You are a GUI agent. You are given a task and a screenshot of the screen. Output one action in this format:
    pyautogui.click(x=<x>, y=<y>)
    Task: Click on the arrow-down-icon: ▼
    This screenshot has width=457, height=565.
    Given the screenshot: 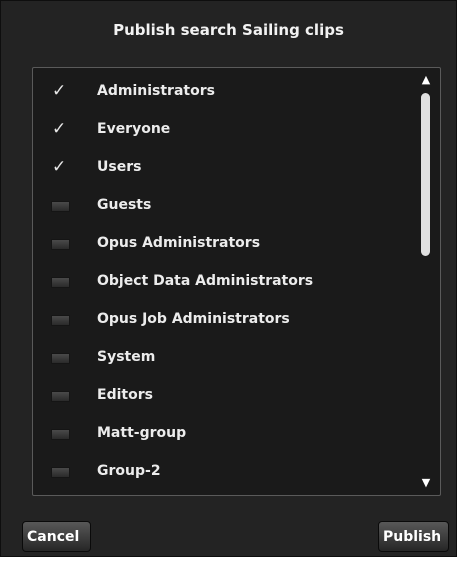 What is the action you would take?
    pyautogui.click(x=426, y=483)
    